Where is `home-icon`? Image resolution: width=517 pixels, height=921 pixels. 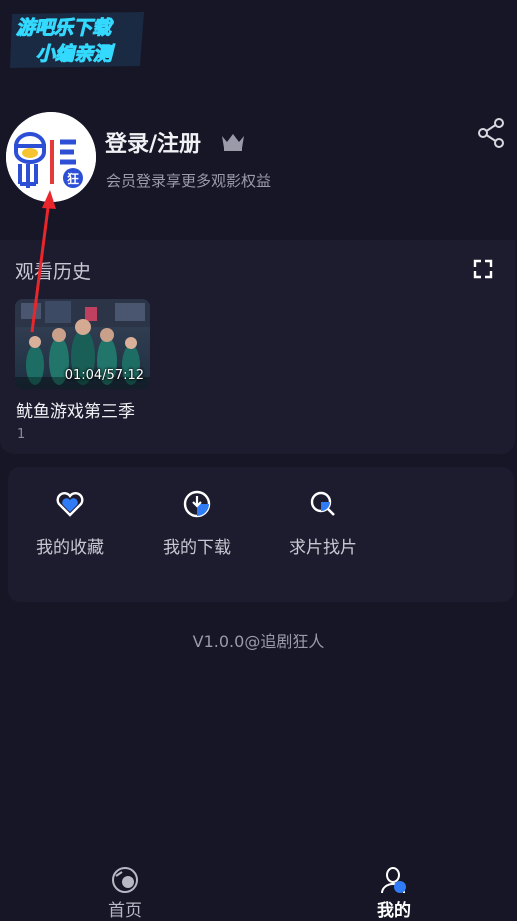
home-icon is located at coordinates (125, 880).